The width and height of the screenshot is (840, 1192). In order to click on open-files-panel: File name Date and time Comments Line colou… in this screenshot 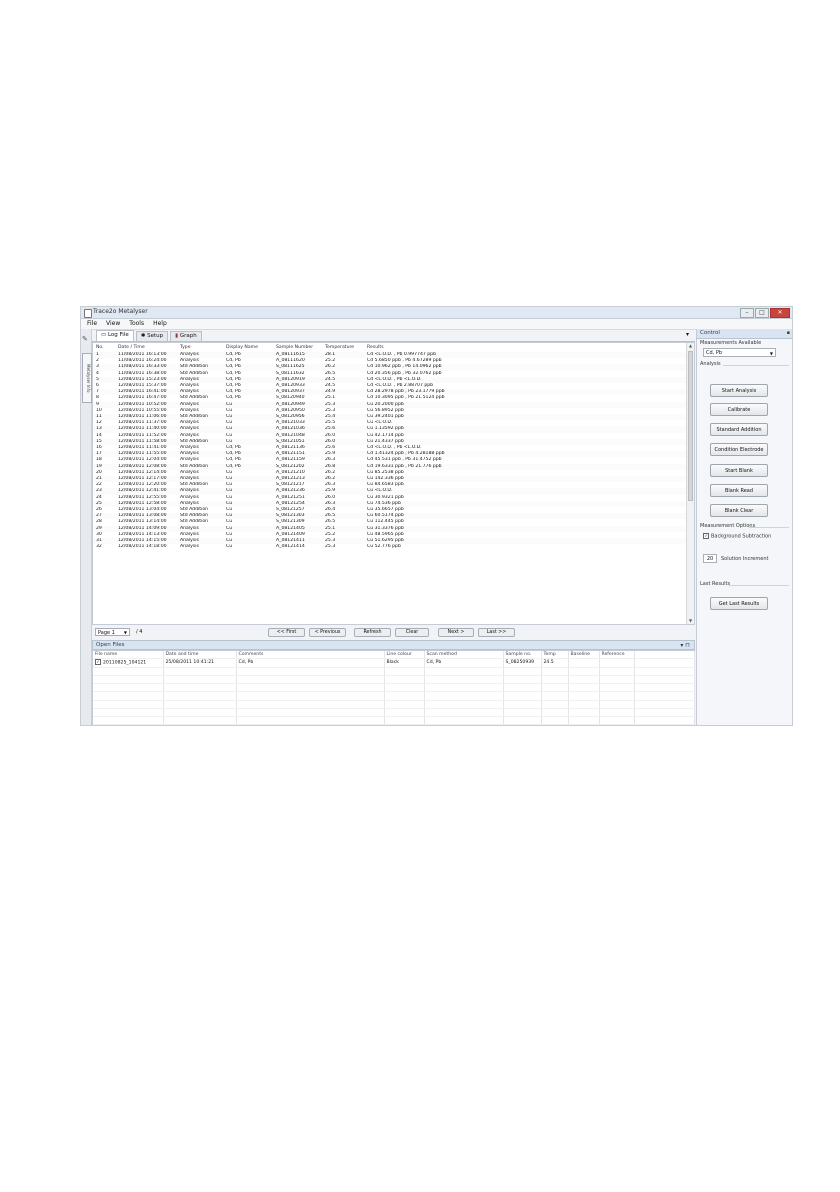, I will do `click(393, 687)`.